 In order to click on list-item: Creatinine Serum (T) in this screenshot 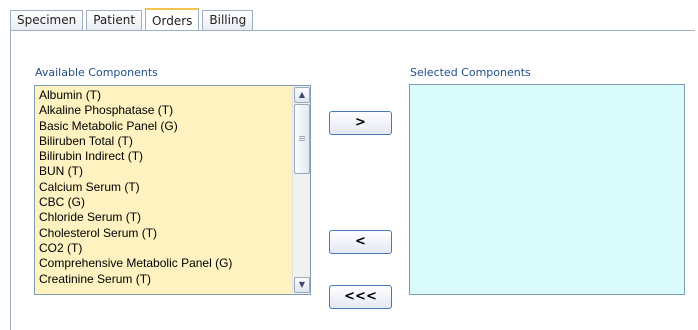, I will do `click(165, 279)`.